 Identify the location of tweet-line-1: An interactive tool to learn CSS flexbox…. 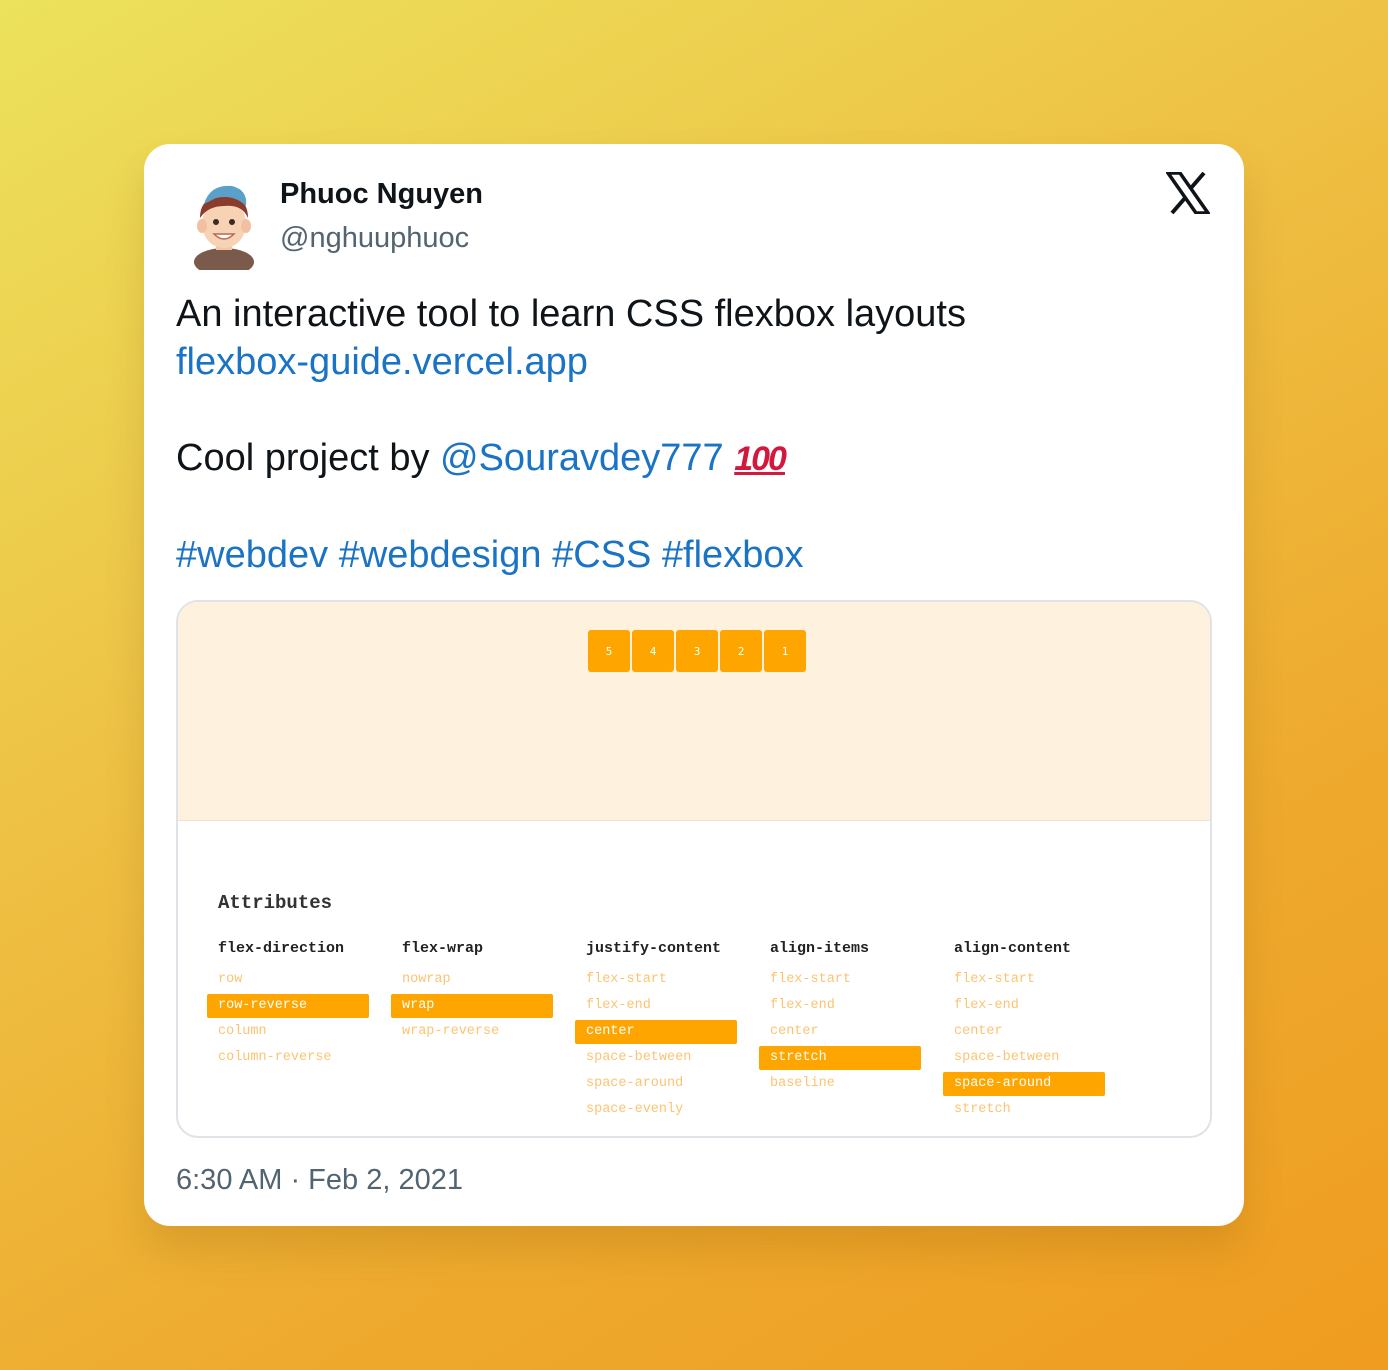
(571, 314).